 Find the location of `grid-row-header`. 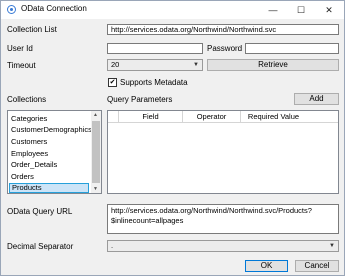

grid-row-header is located at coordinates (113, 116).